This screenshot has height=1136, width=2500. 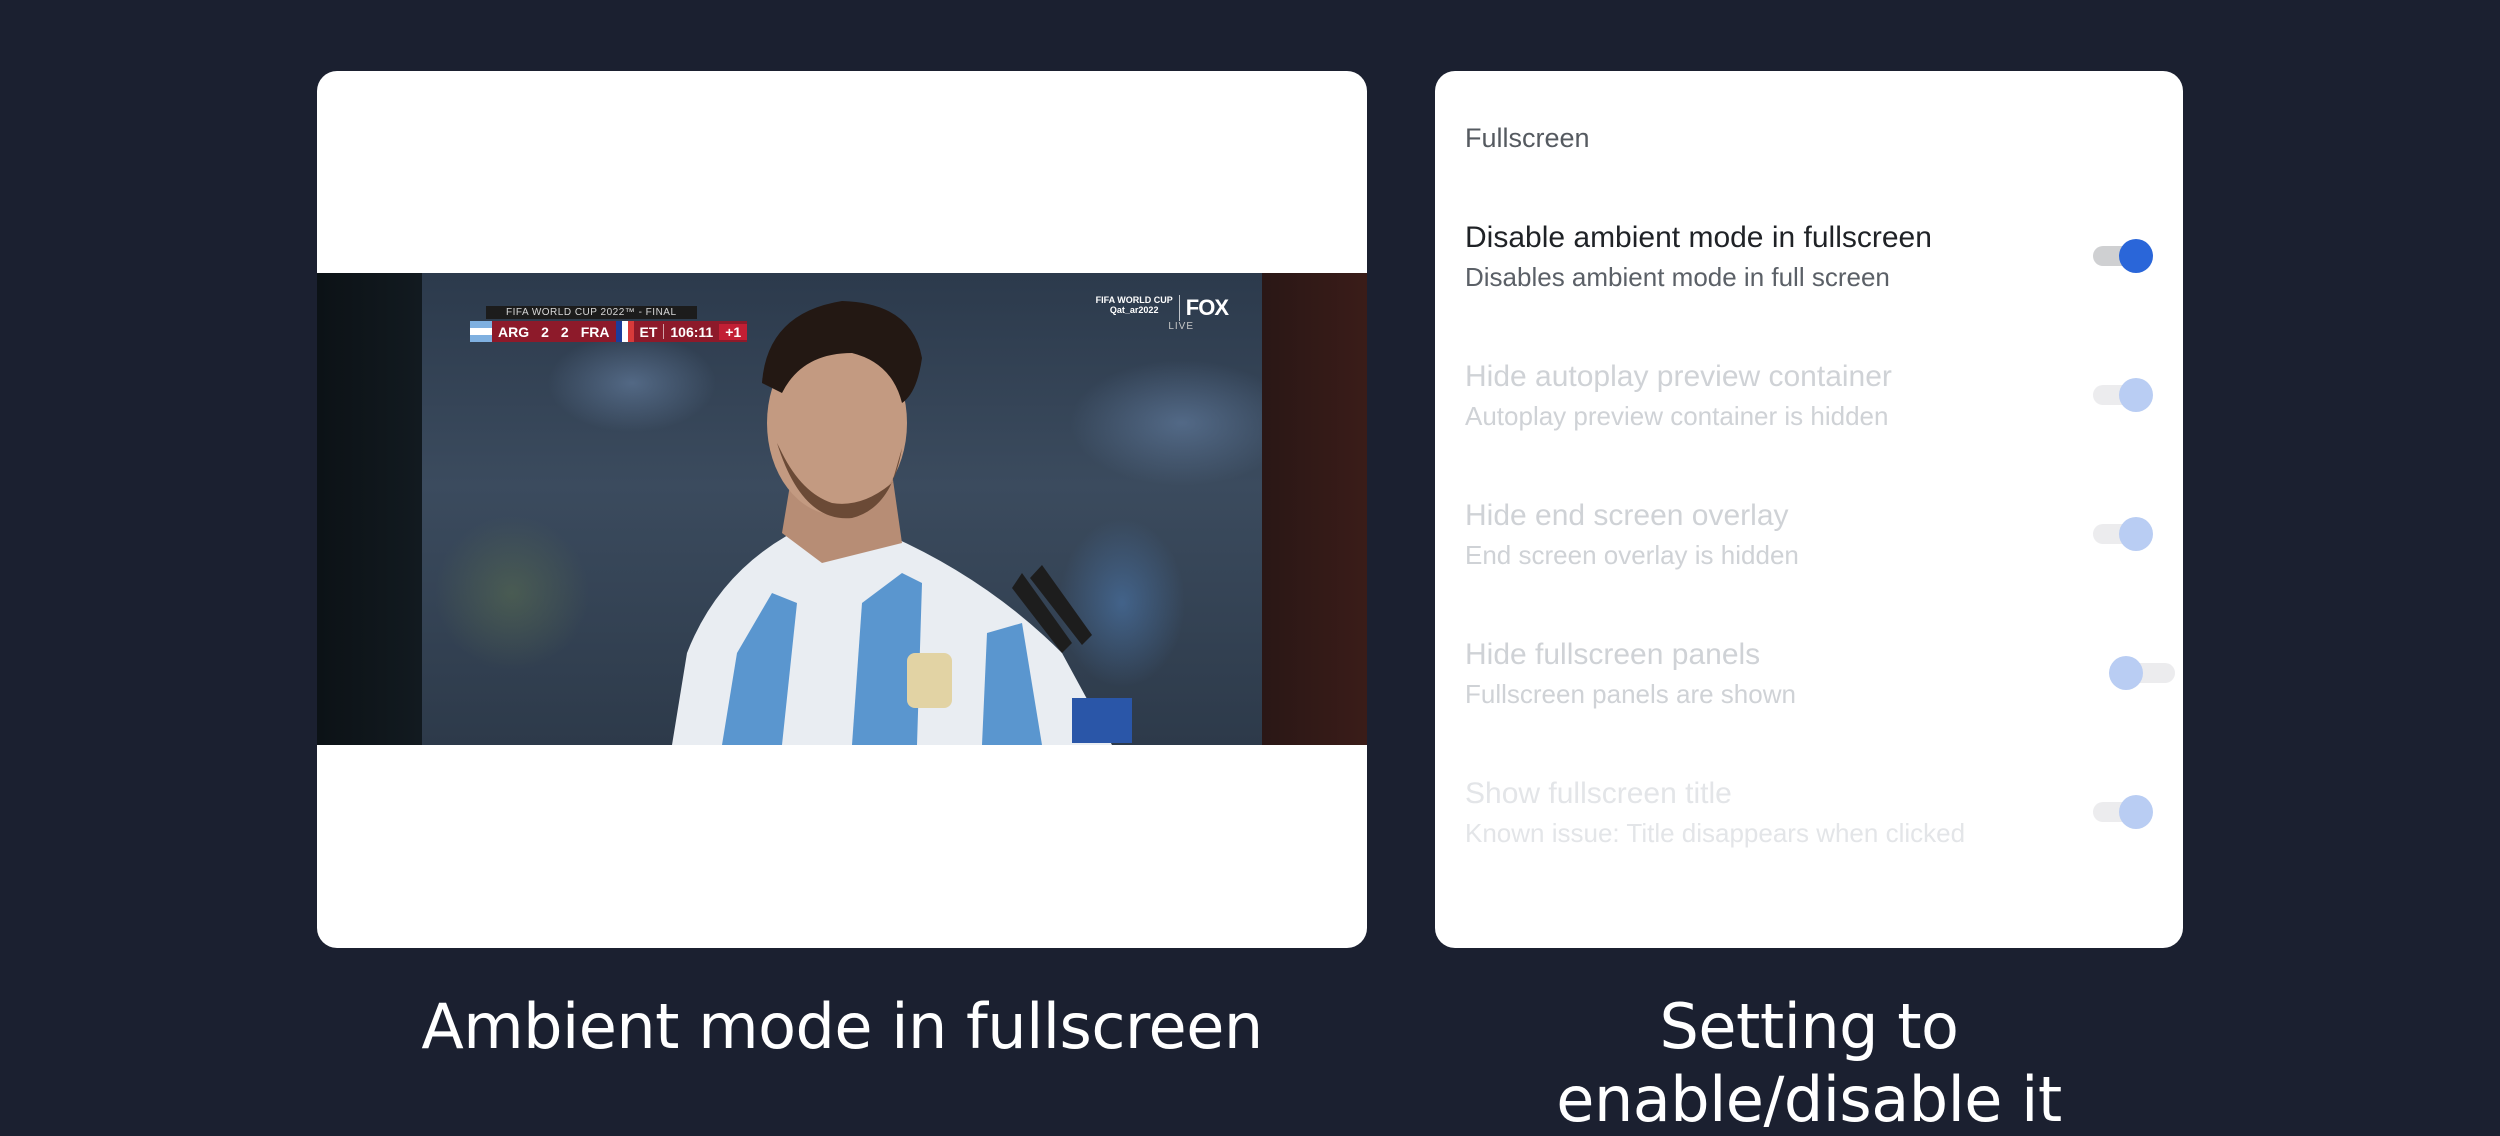 What do you see at coordinates (591, 312) in the screenshot?
I see `competition-label: FIFA WORLD CUP 2022™ - FINAL` at bounding box center [591, 312].